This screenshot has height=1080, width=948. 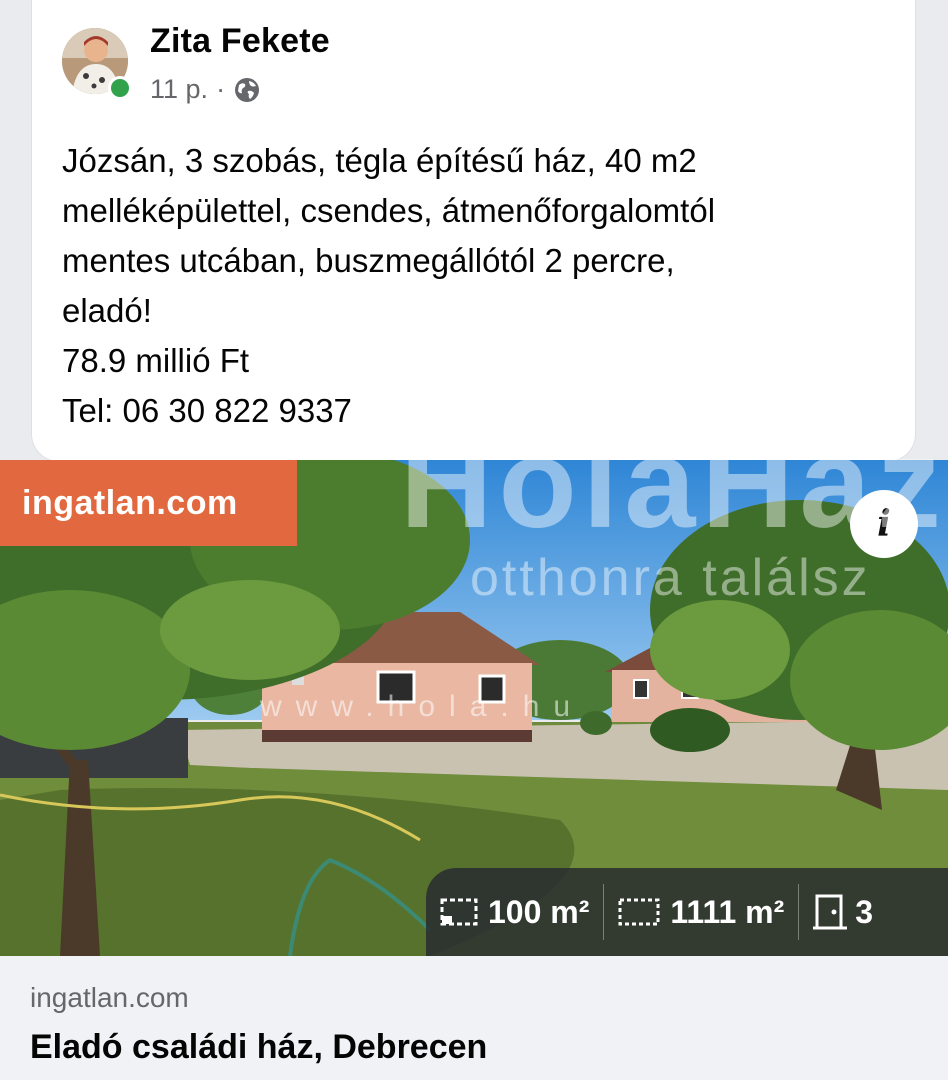 I want to click on link-domain: ingatlan.com, so click(x=109, y=997).